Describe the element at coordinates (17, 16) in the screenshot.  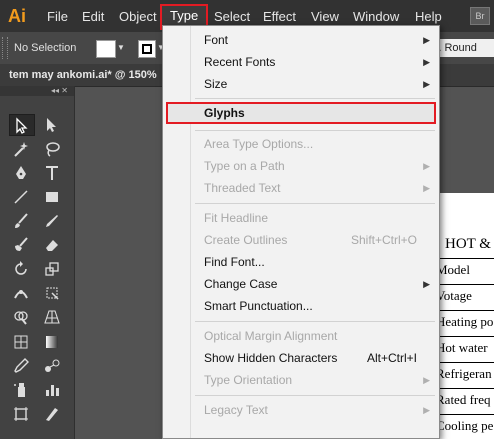
I see `app-logo: Ai` at that location.